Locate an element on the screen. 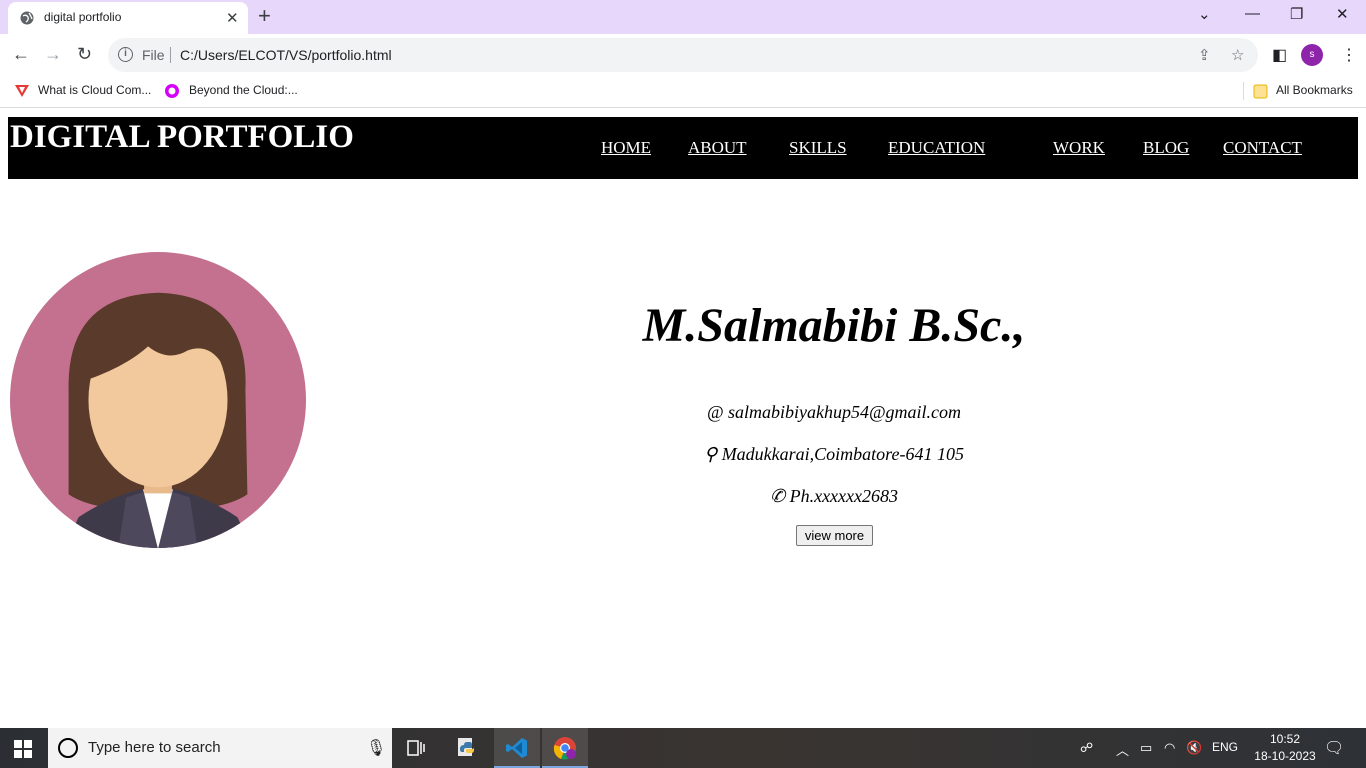  taskbar-python-app is located at coordinates (467, 748).